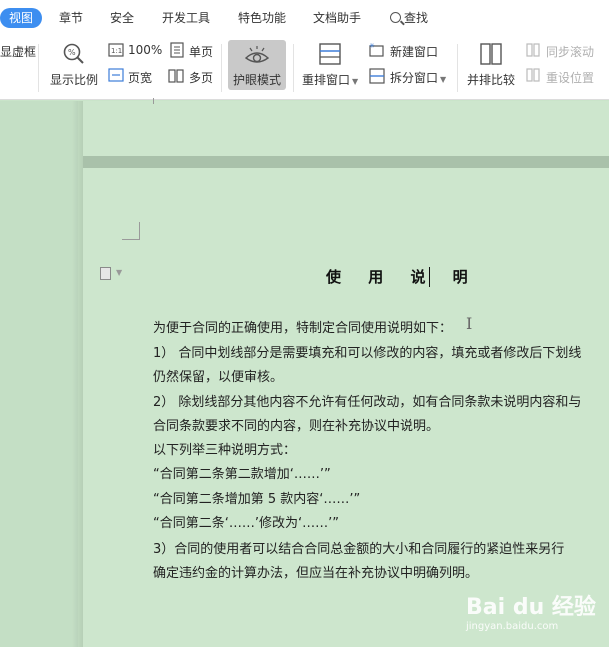  Describe the element at coordinates (116, 75) in the screenshot. I see `page-width-icon` at that location.